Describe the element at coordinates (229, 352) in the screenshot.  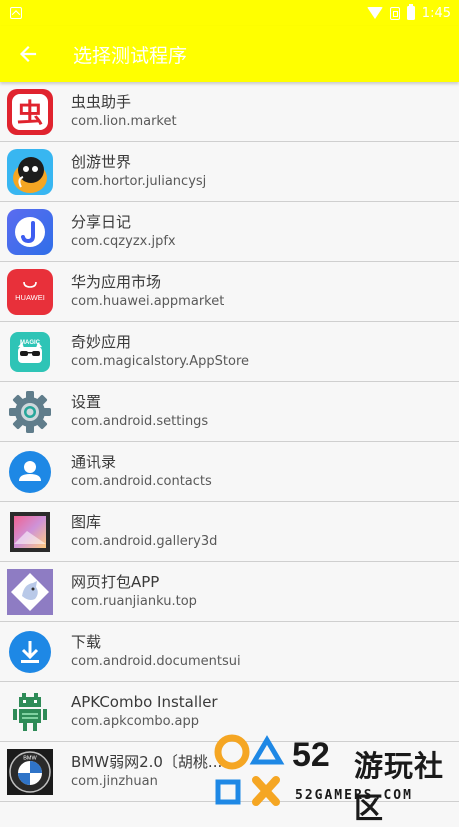
I see `list-item: MAGIC 奇妙应用 com.magicalstory.AppStore` at that location.